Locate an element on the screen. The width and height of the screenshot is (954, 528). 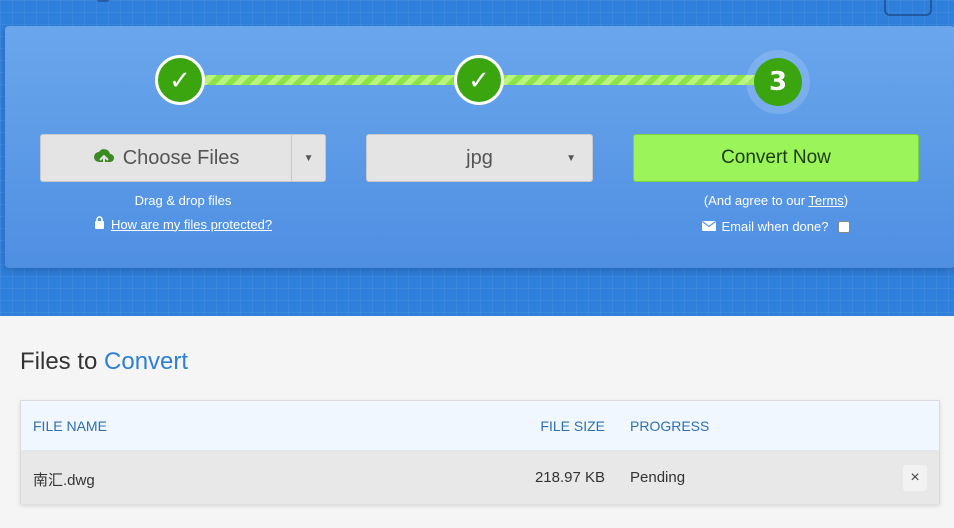
close-icon: × is located at coordinates (915, 477).